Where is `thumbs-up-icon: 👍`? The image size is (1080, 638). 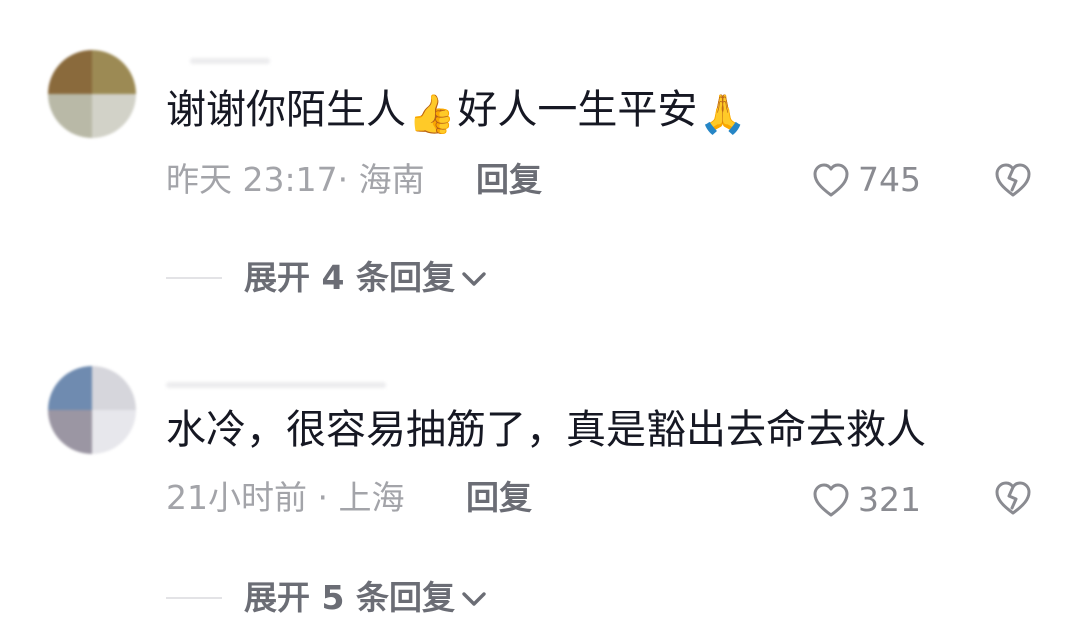
thumbs-up-icon: 👍 is located at coordinates (432, 114).